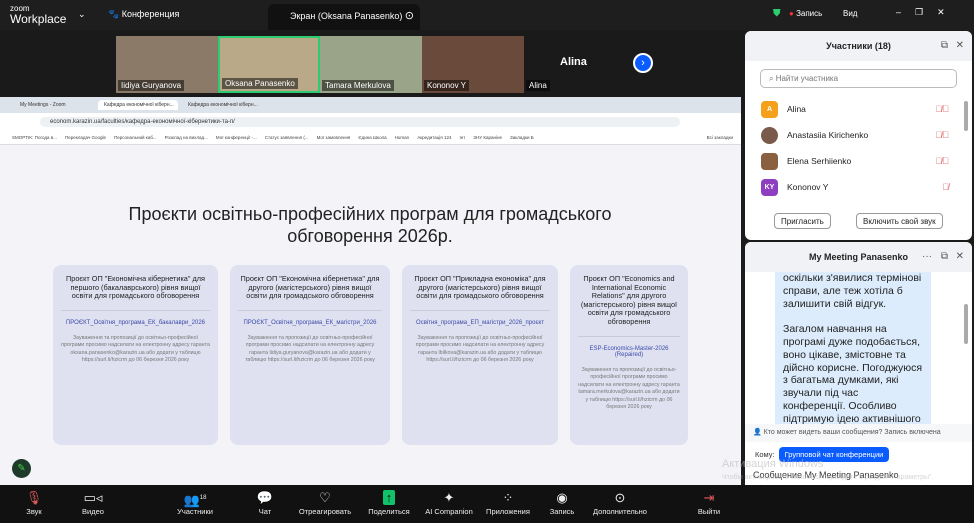 Image resolution: width=974 pixels, height=523 pixels. Describe the element at coordinates (269, 64) in the screenshot. I see `video-tile-active: Oksana Panasenko` at that location.